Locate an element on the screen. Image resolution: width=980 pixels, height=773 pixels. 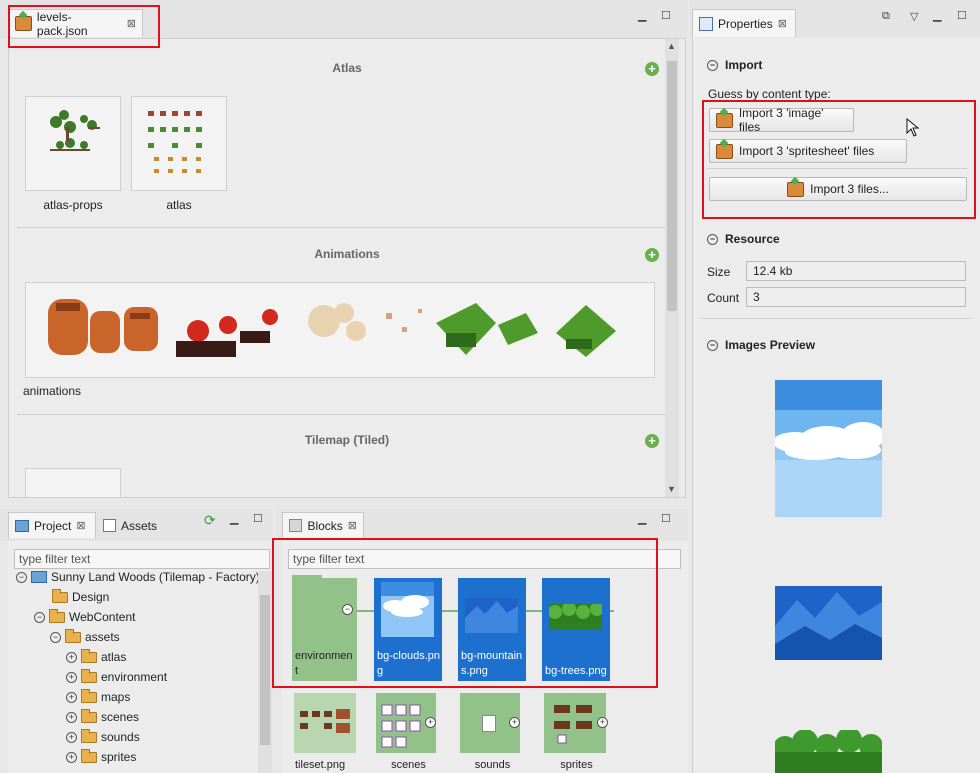
tree-label: scenes is located at coordinates (120, 717).